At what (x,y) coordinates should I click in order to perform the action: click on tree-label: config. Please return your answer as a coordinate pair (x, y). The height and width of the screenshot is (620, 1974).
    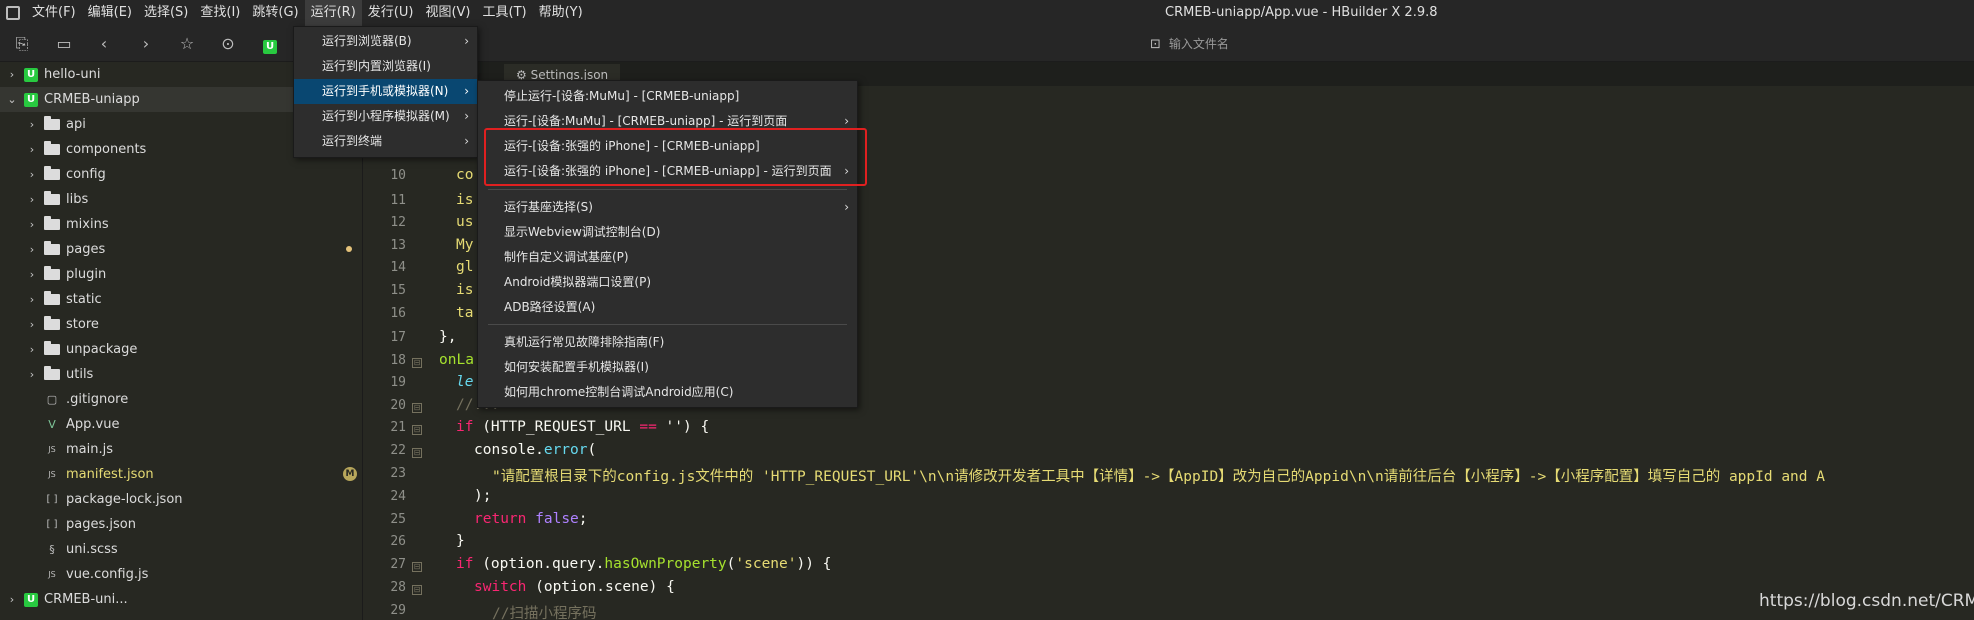
    Looking at the image, I should click on (86, 174).